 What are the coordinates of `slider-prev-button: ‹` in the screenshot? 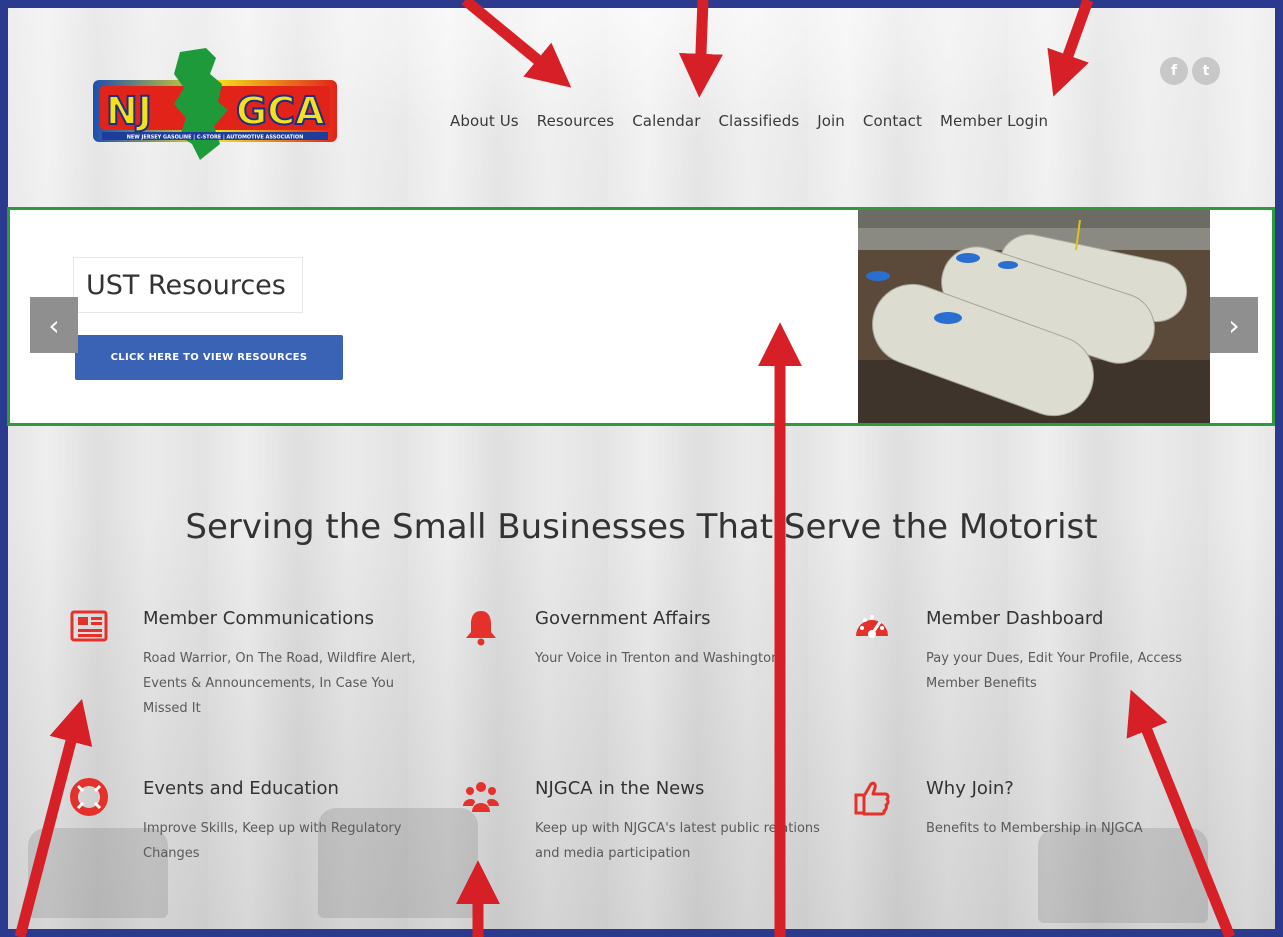 It's located at (54, 325).